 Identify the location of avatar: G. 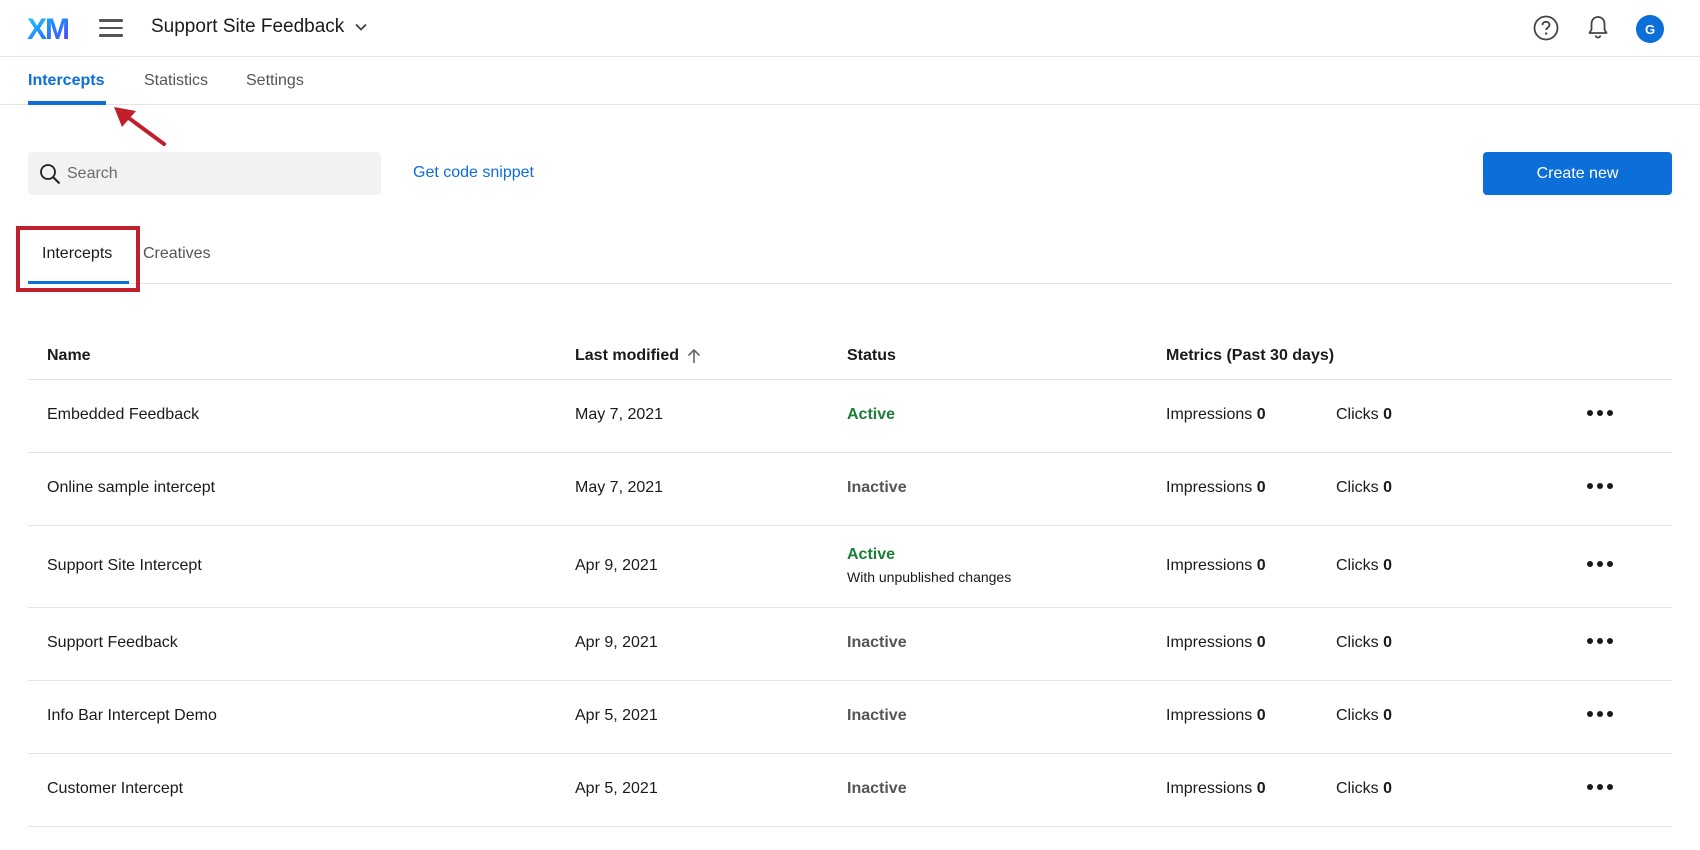
(1650, 29).